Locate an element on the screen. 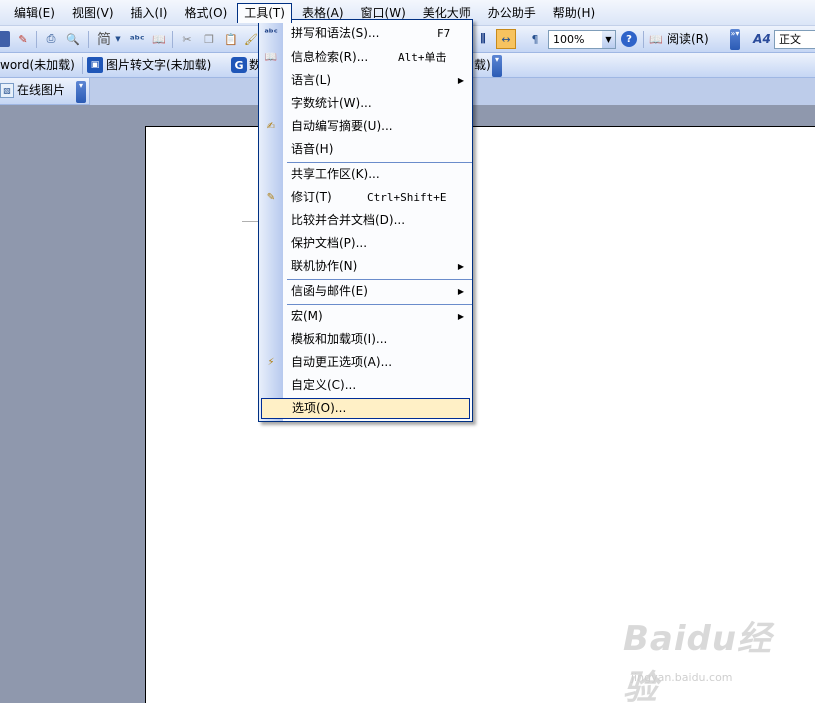  menu-item-spelling-grammar: ᵃᵇᶜ 拼写和语法(S)... F7 is located at coordinates (365, 33).